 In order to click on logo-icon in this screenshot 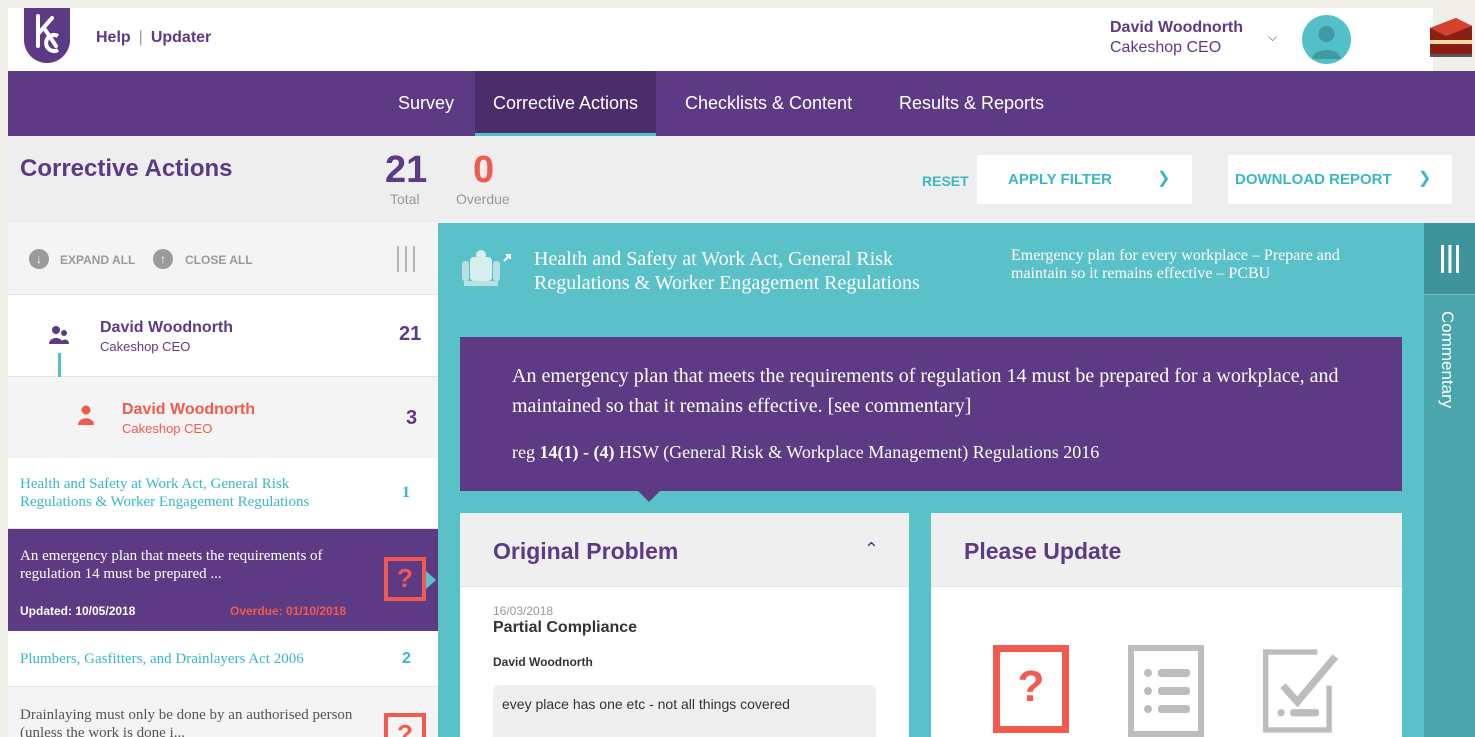, I will do `click(47, 33)`.